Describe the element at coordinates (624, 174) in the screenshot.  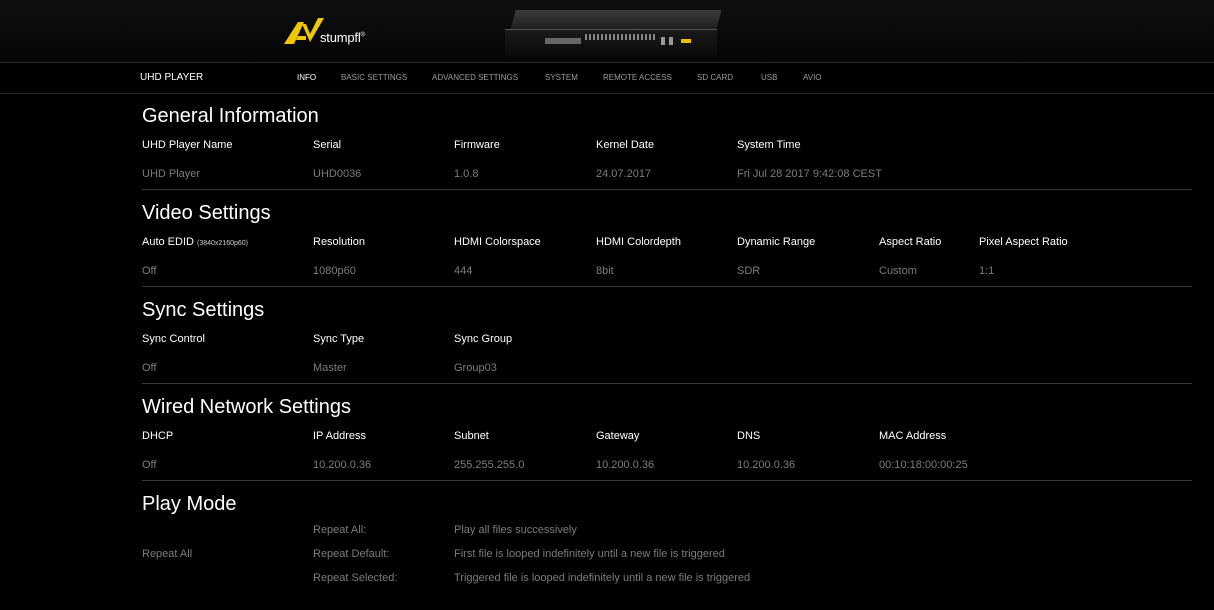
I see `value-kernel-date: 24.07.2017` at that location.